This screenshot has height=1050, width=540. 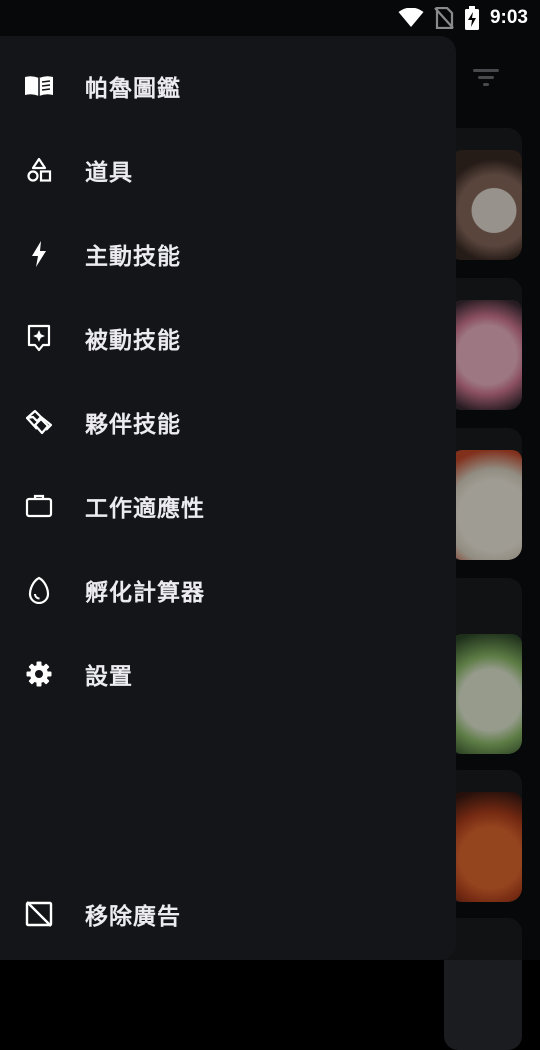 I want to click on status-time: 9:03, so click(x=508, y=17).